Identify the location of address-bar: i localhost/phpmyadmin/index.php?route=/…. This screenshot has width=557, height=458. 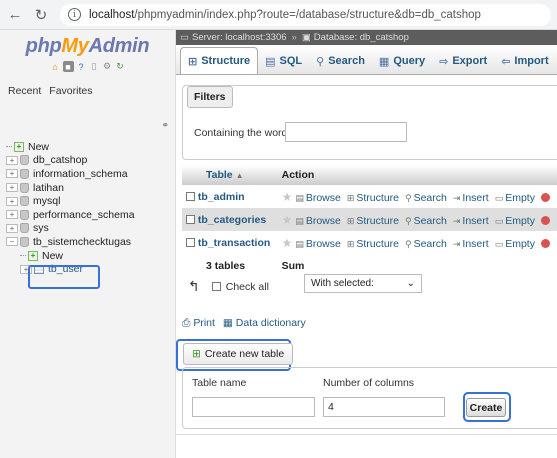
(305, 14).